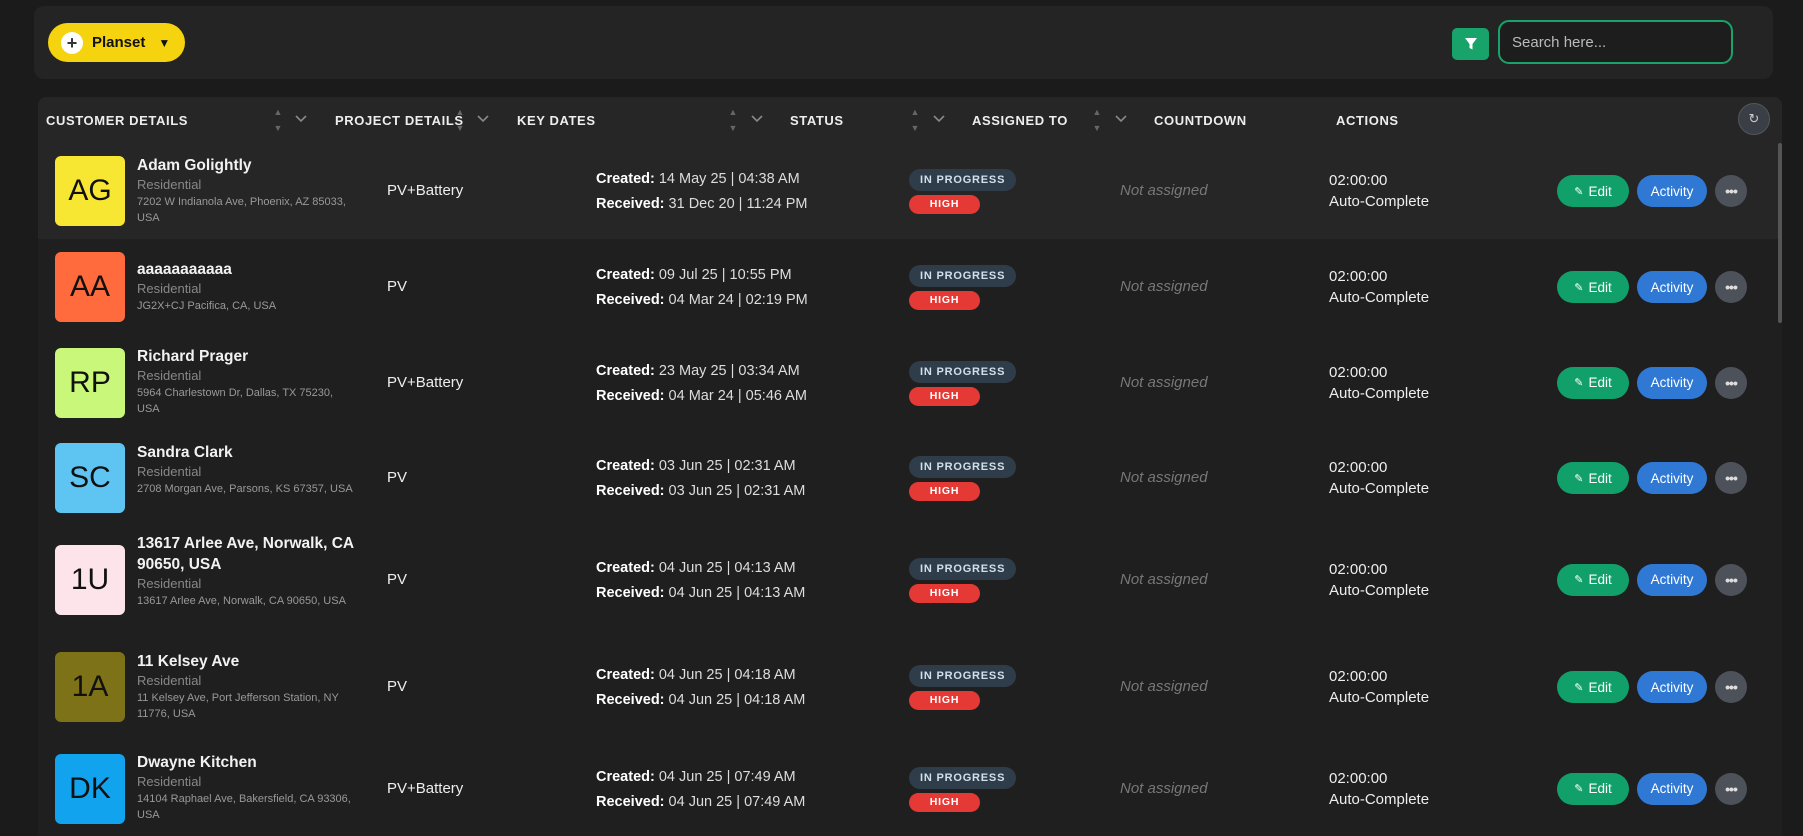 This screenshot has height=836, width=1803. What do you see at coordinates (702, 275) in the screenshot?
I see `created-date-line: Created: 09 Jul 25 | 10:55 PM` at bounding box center [702, 275].